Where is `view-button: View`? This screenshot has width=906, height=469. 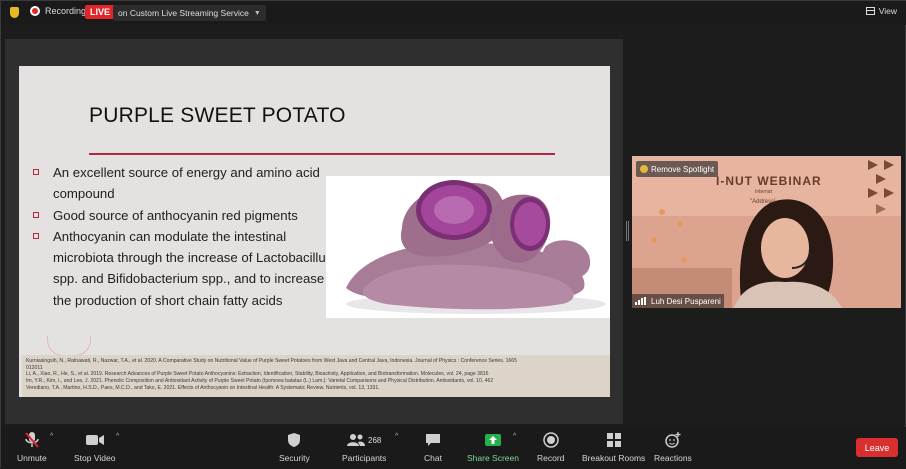 view-button: View is located at coordinates (881, 11).